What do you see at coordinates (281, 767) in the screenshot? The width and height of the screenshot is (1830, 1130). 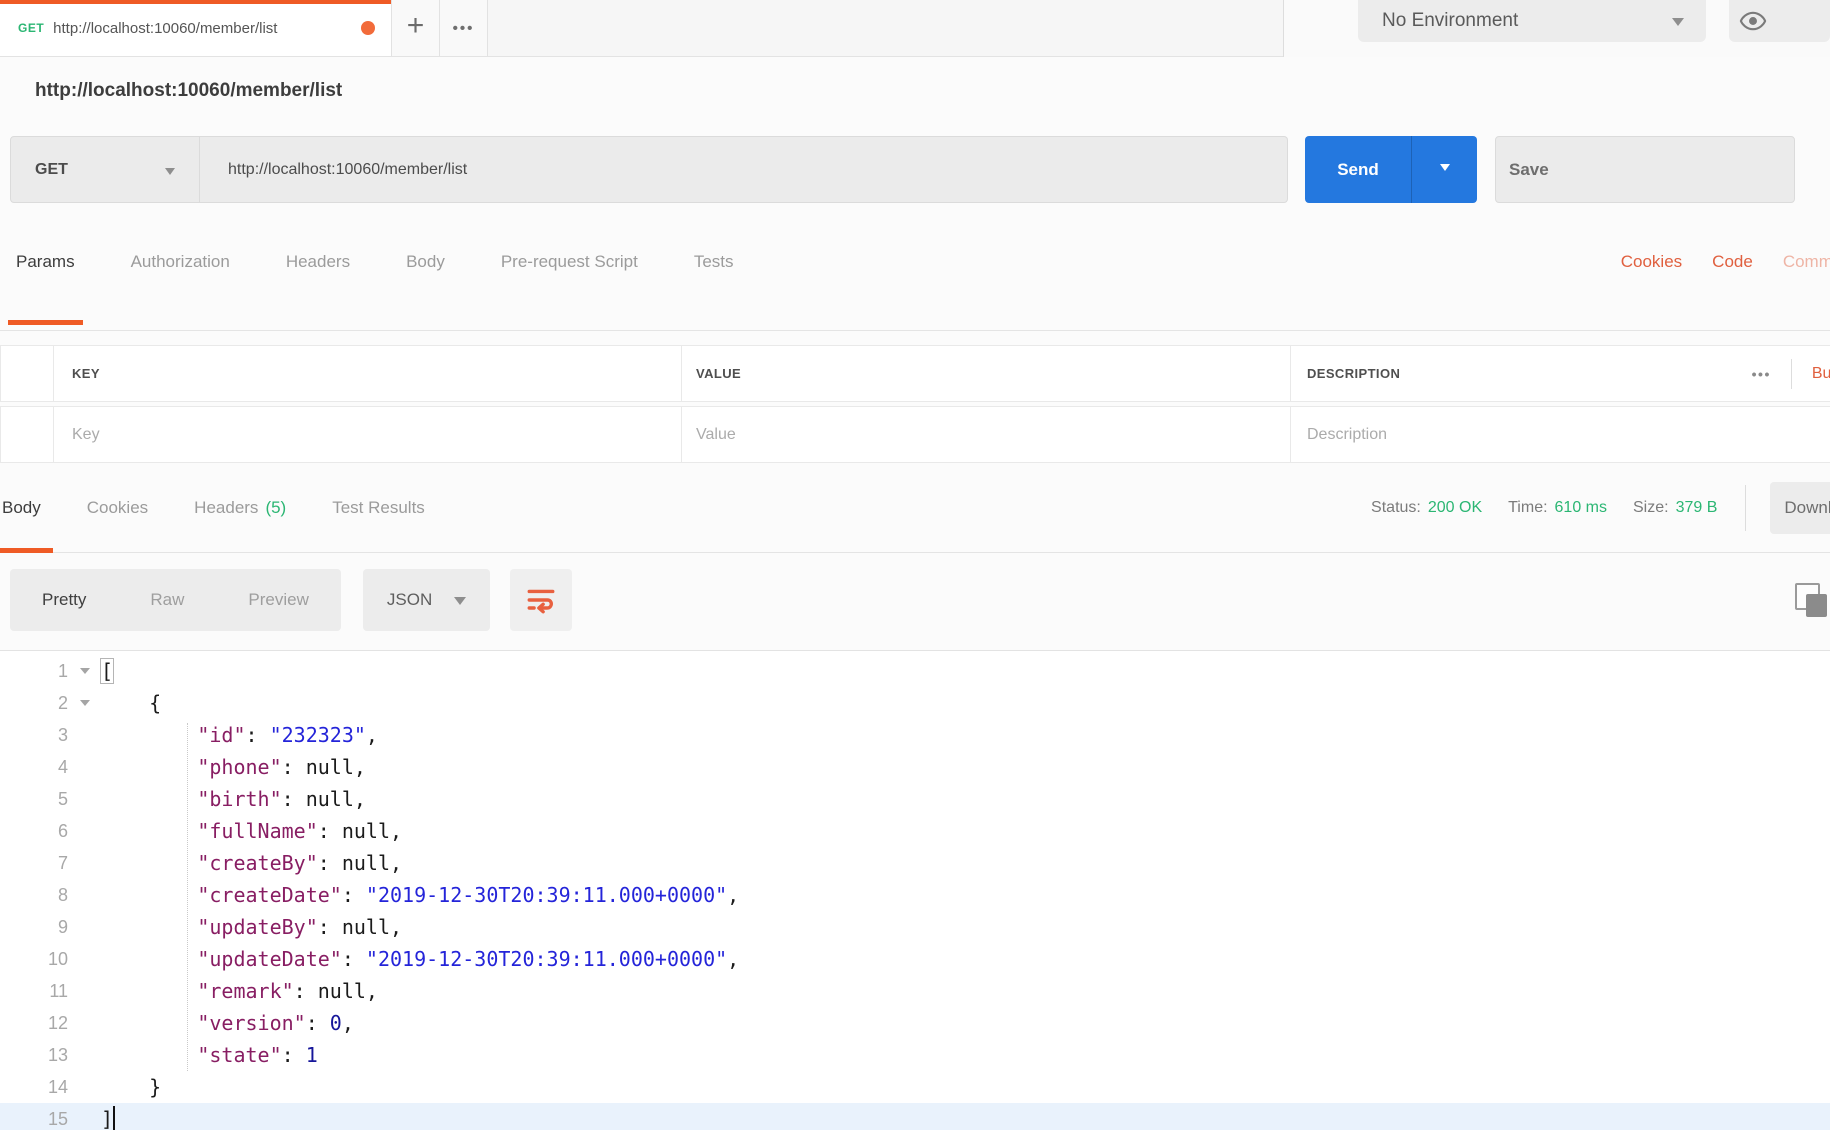 I see `code-text: "phone": null,` at bounding box center [281, 767].